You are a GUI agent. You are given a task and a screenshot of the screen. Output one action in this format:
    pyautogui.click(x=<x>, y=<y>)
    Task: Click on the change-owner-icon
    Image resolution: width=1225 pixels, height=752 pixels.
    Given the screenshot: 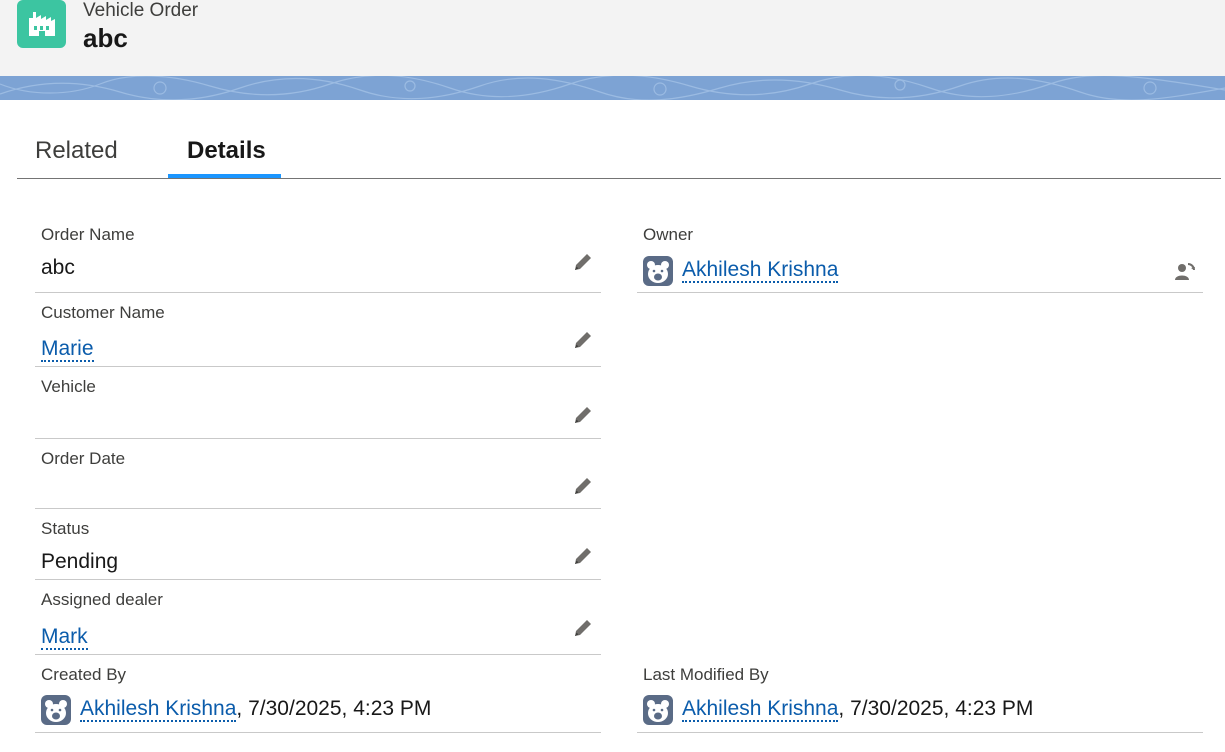 What is the action you would take?
    pyautogui.click(x=1185, y=271)
    